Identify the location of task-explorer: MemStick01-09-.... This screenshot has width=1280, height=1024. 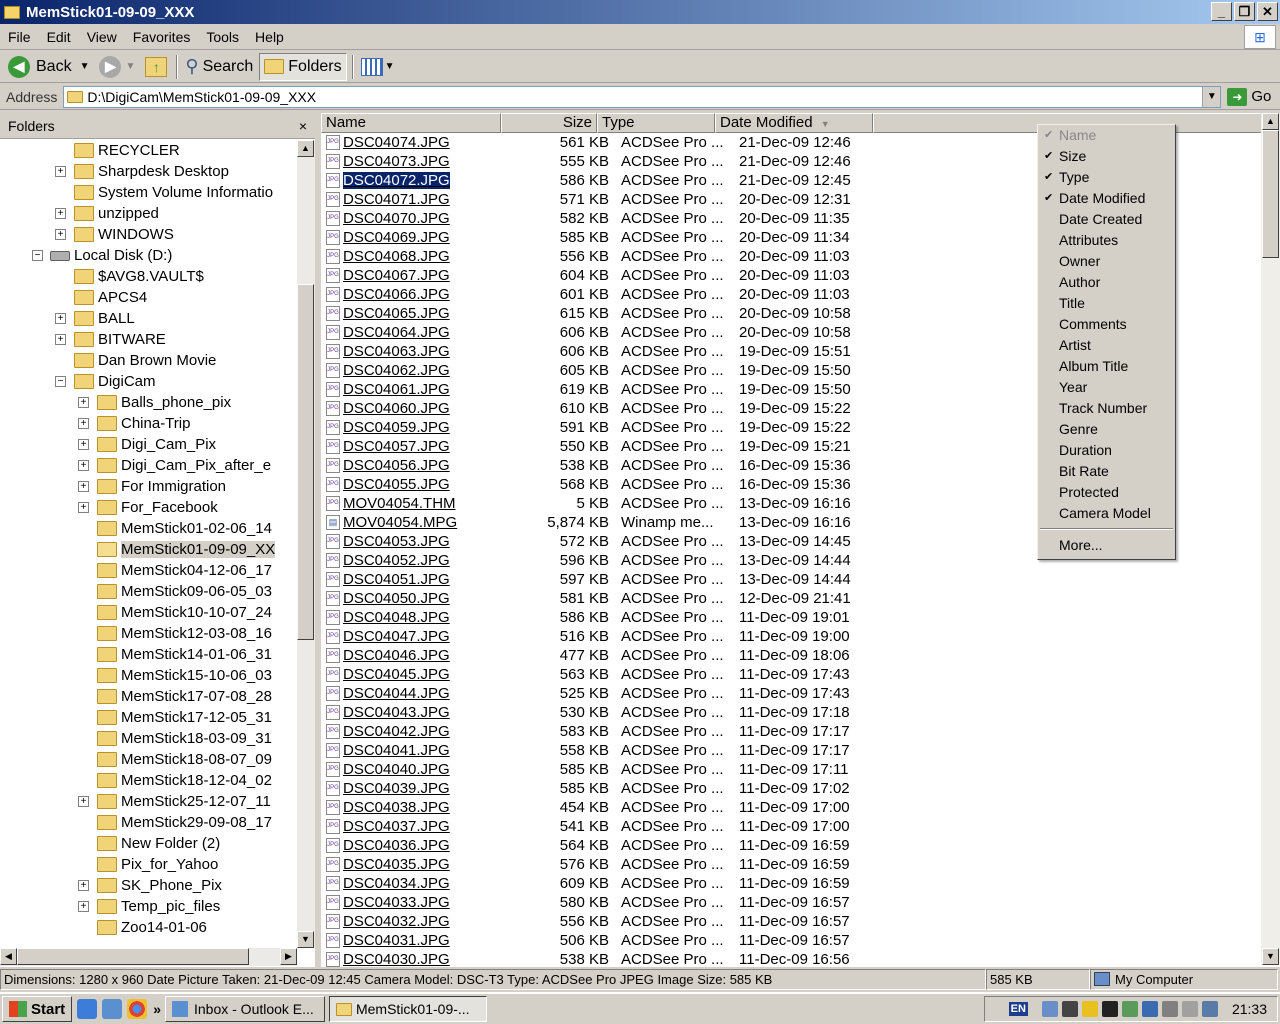
(407, 1009).